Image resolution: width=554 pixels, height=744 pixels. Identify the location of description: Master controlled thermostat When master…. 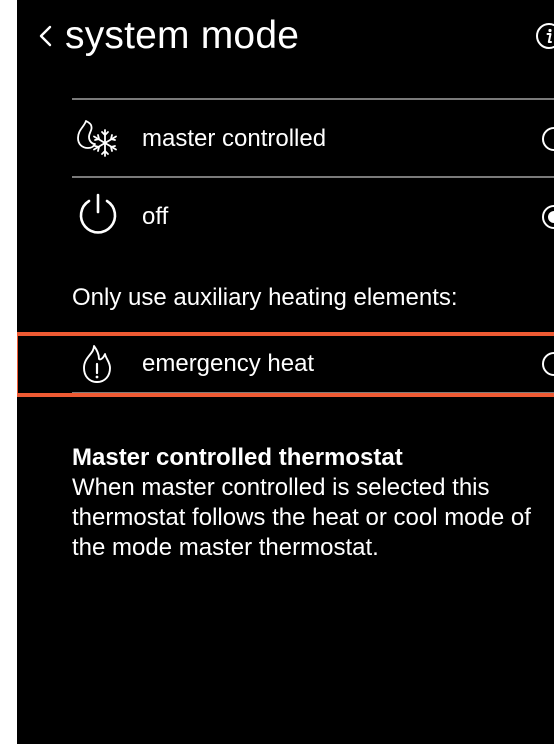
(313, 503).